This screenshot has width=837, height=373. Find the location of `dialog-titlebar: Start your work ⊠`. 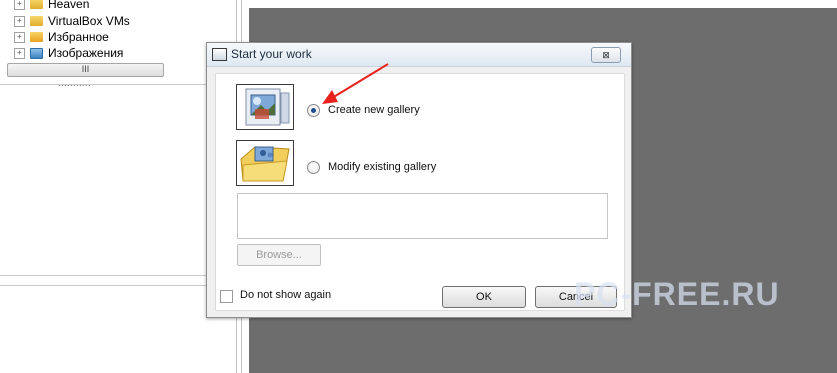

dialog-titlebar: Start your work ⊠ is located at coordinates (419, 55).